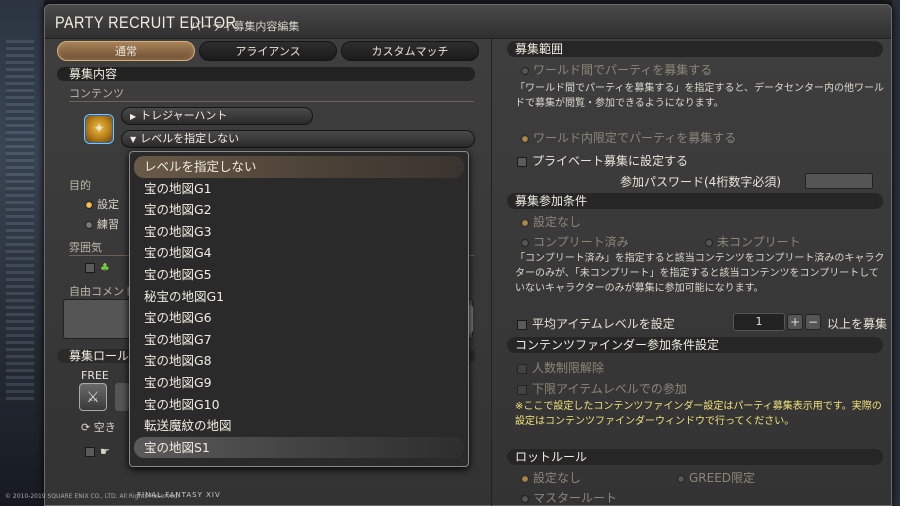  What do you see at coordinates (86, 427) in the screenshot?
I see `refresh-icon: ⟳` at bounding box center [86, 427].